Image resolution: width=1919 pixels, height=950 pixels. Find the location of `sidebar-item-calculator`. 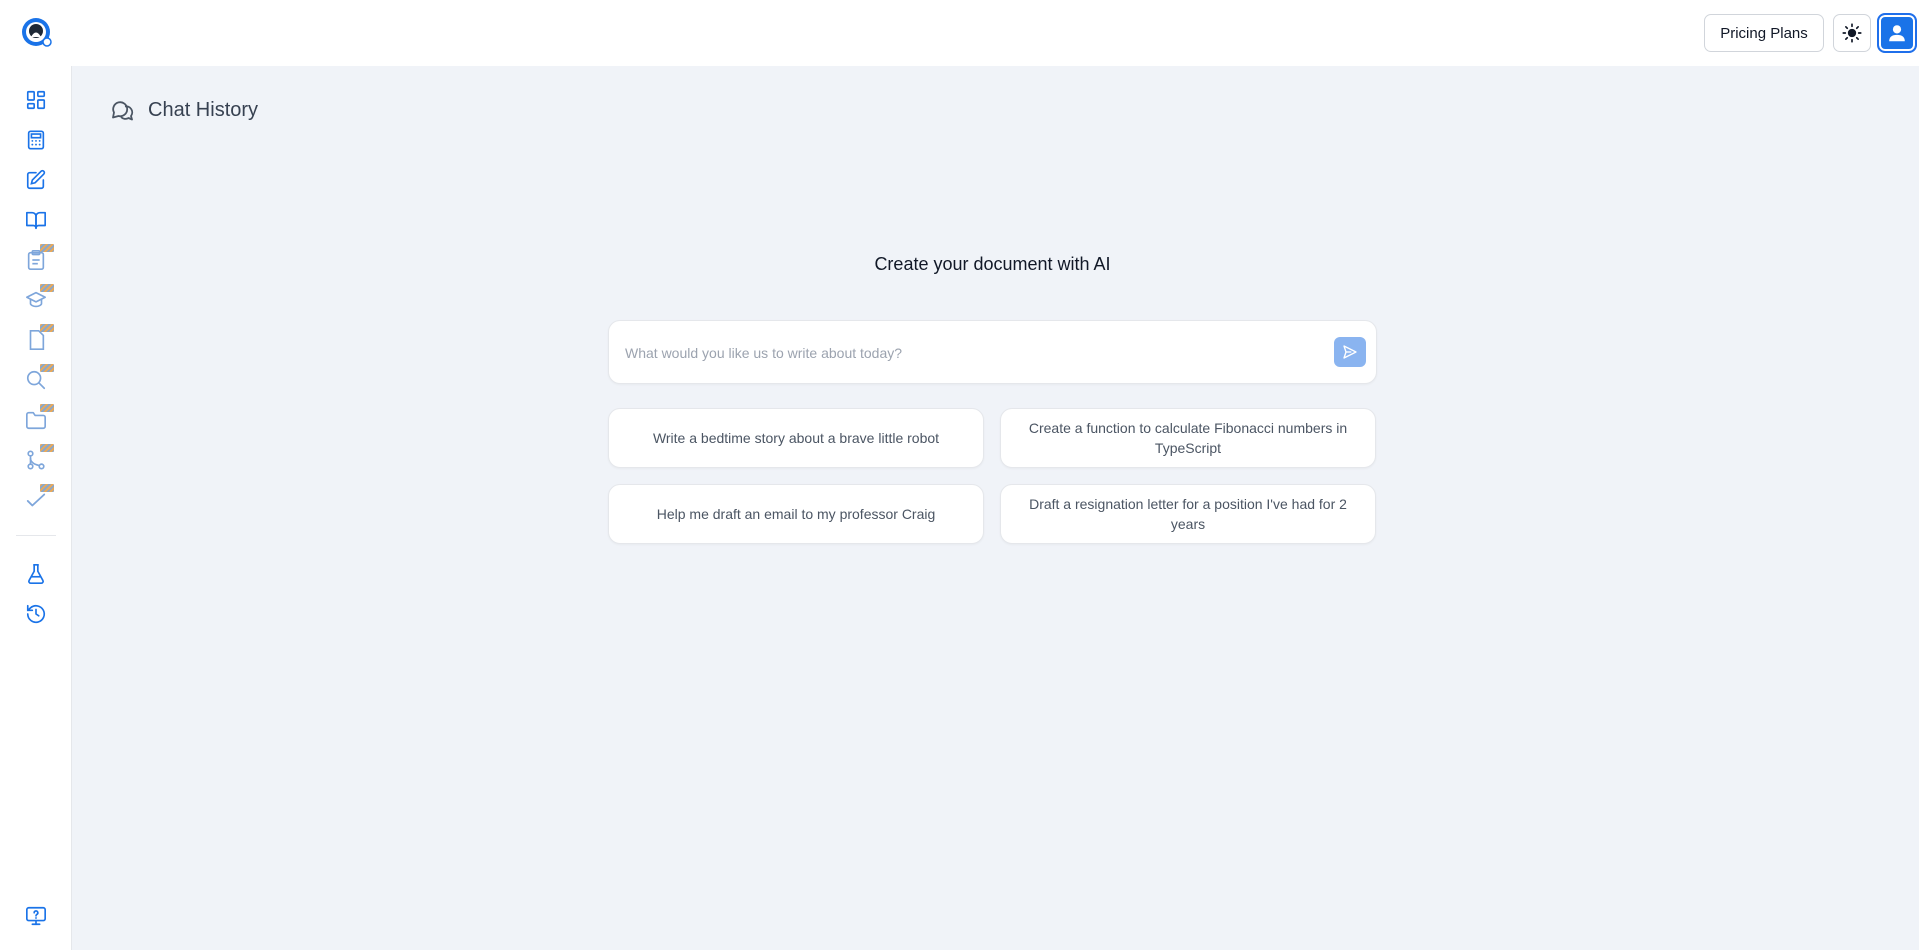

sidebar-item-calculator is located at coordinates (36, 140).